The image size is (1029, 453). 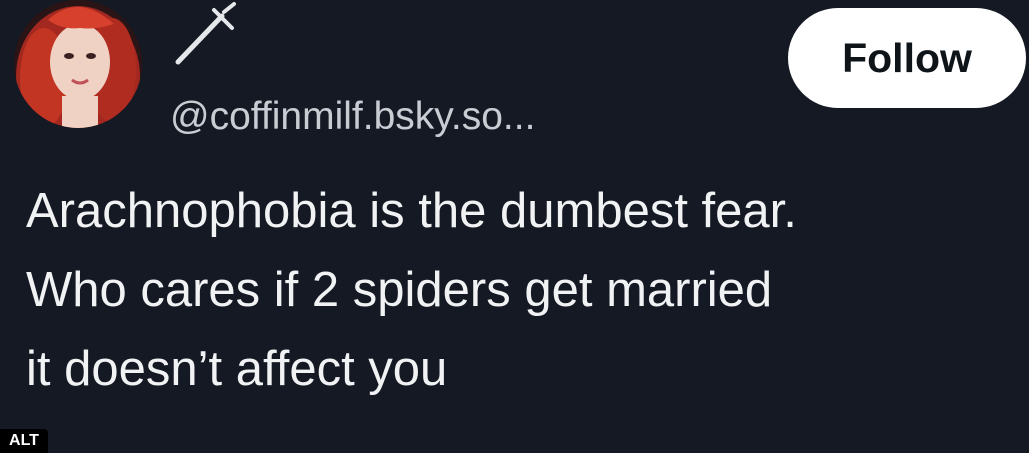 I want to click on post-text-line: it doesn’t affect you, so click(x=237, y=369).